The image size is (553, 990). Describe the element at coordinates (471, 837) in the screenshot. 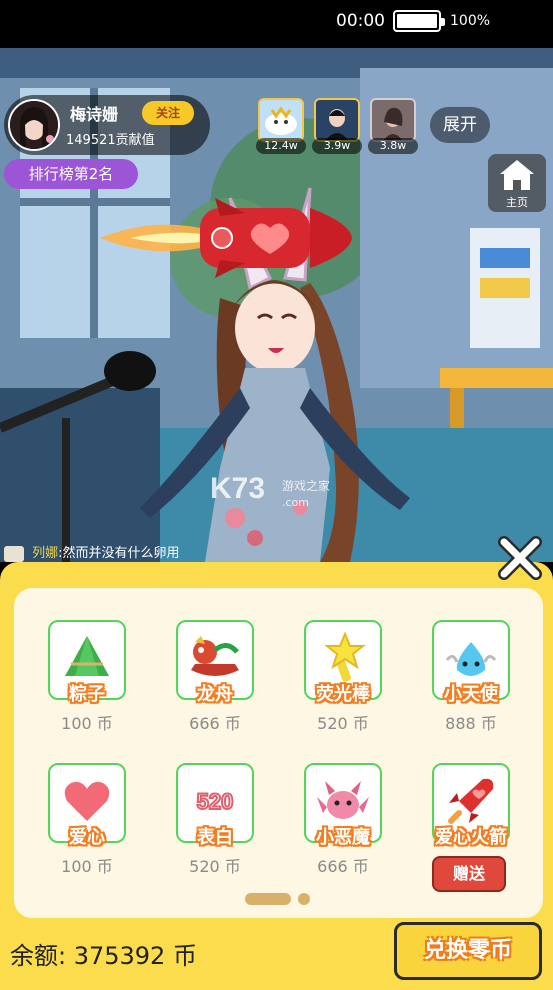

I see `gift-name: 爱心火箭` at that location.